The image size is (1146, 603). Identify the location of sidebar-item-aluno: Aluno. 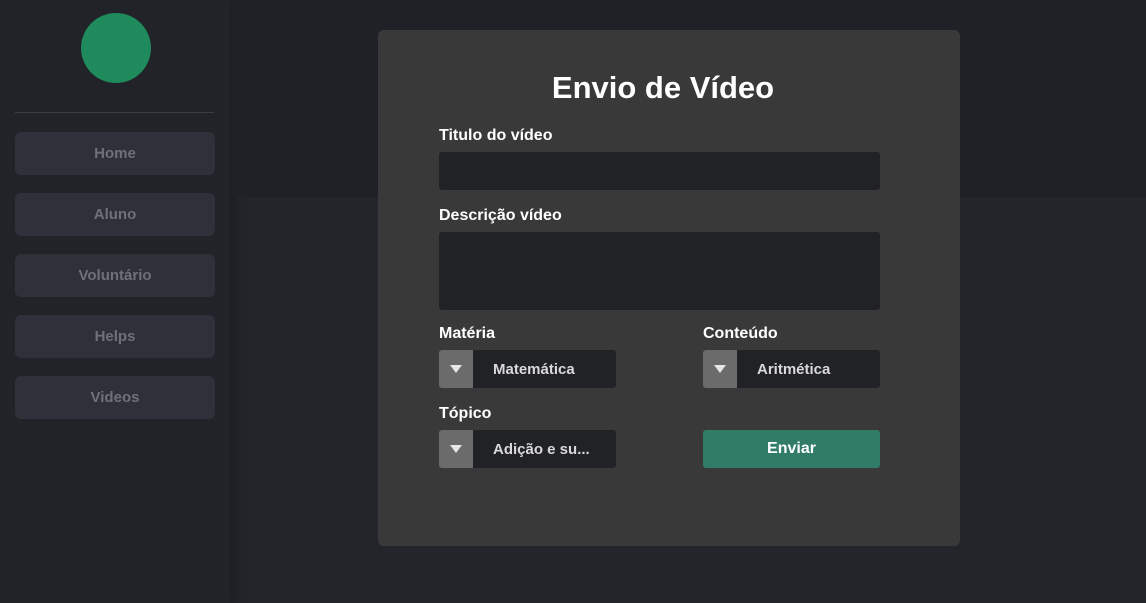
(115, 214).